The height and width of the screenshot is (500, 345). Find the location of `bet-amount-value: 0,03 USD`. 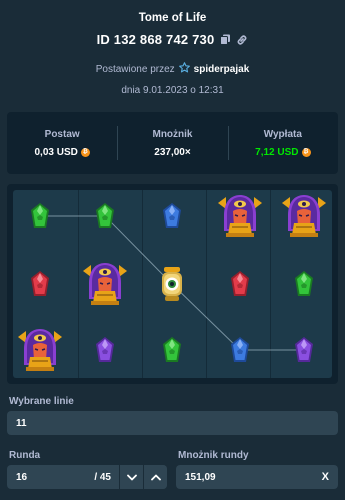

bet-amount-value: 0,03 USD is located at coordinates (56, 152).